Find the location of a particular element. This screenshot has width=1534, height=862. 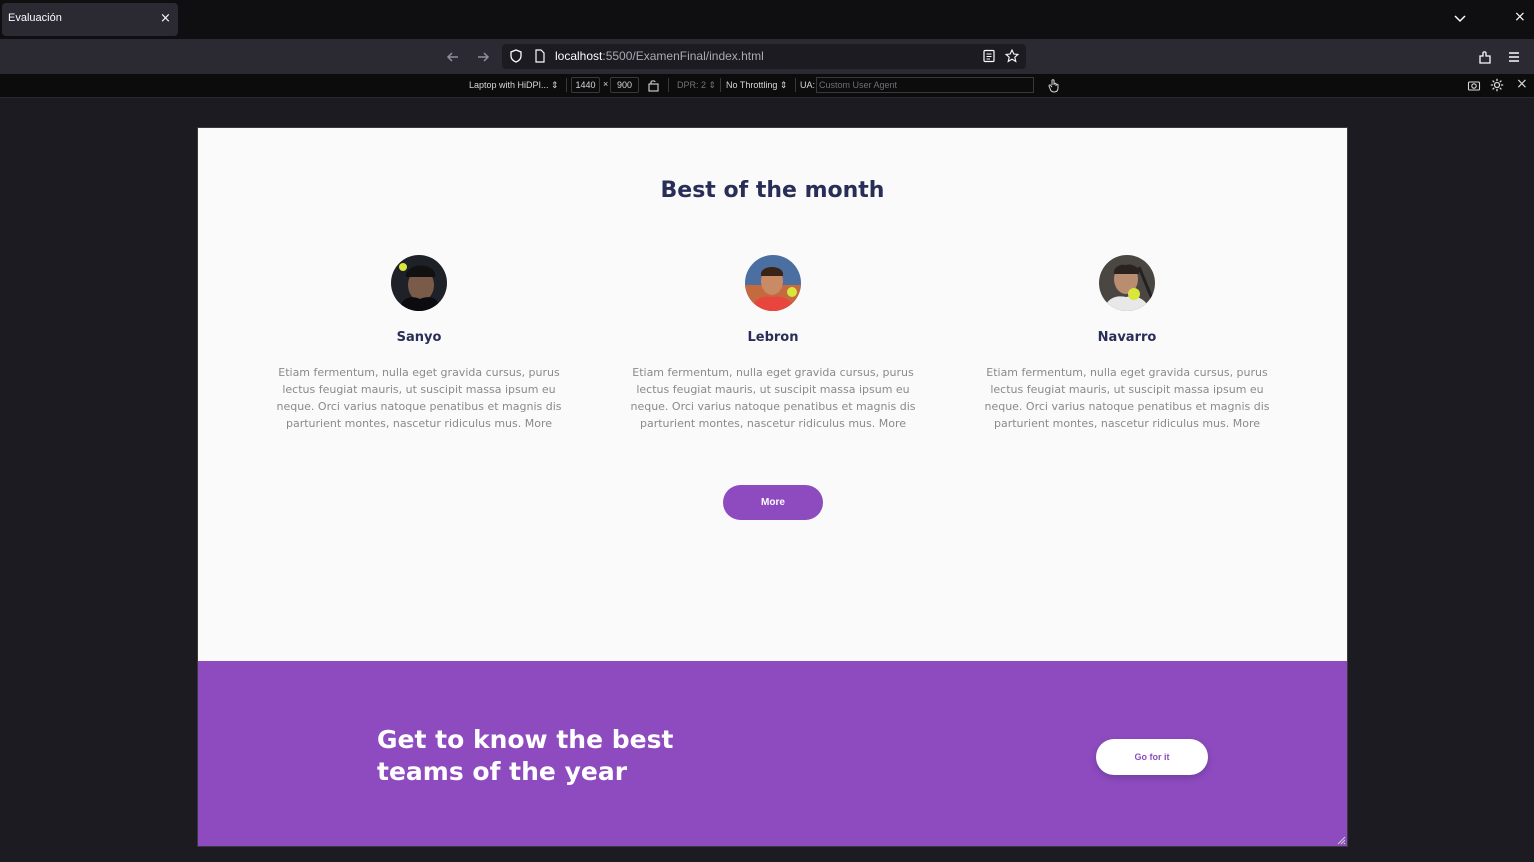

navigation-bar: localhost:5500/ExamenFinal/index.html is located at coordinates (767, 56).